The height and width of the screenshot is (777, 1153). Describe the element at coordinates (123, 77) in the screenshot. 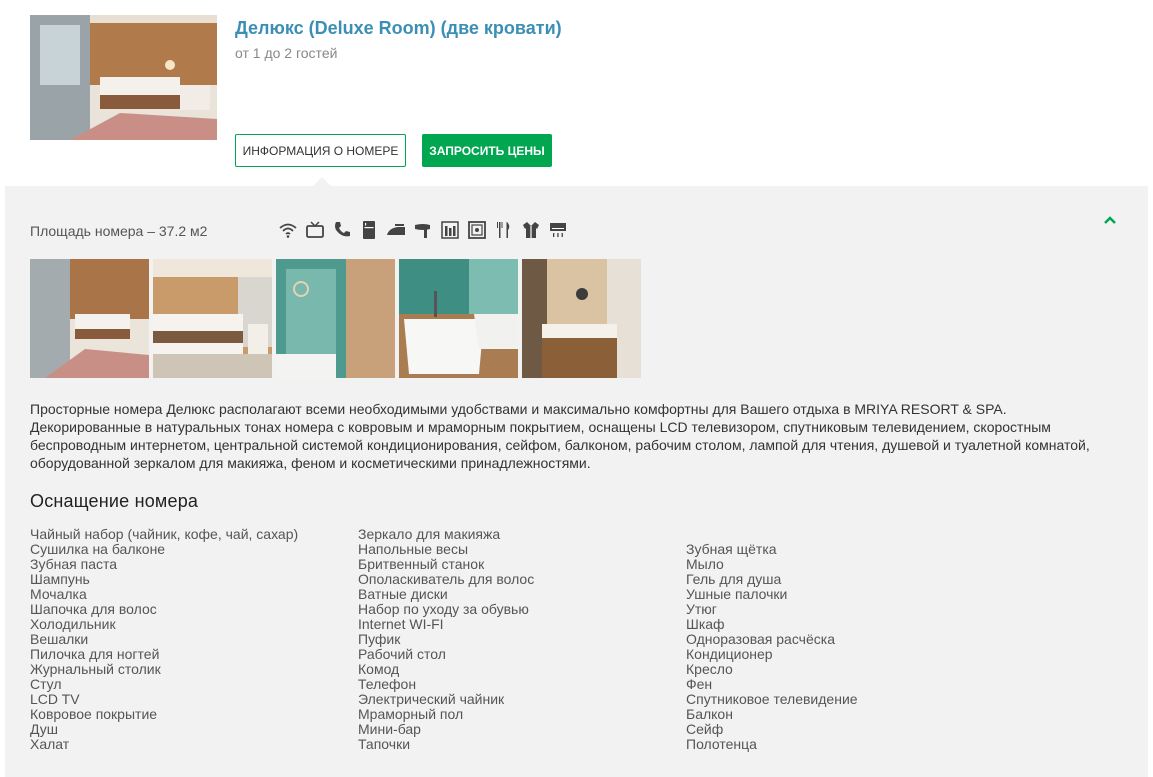

I see `room-main-photo` at that location.